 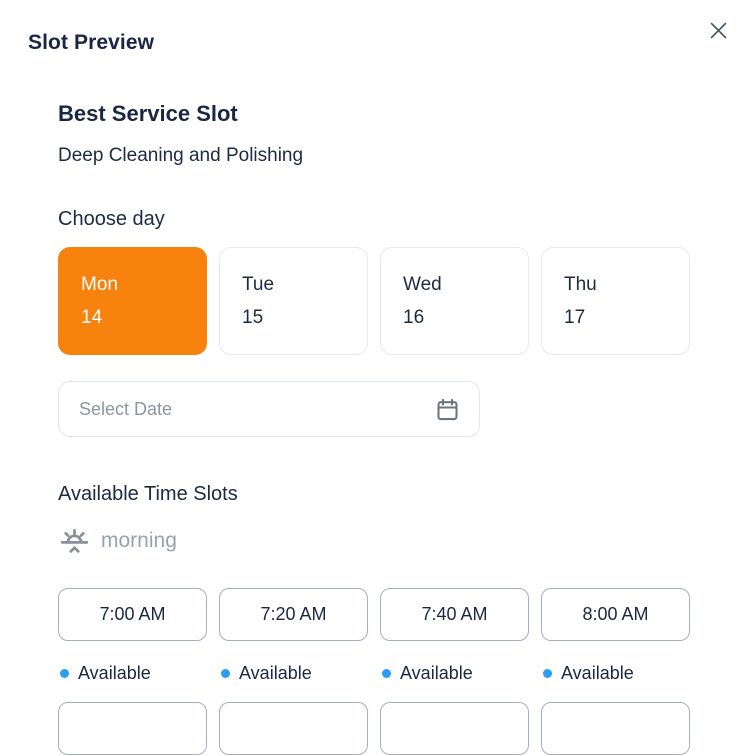 What do you see at coordinates (132, 614) in the screenshot?
I see `time-slot-button: 7:00 AM` at bounding box center [132, 614].